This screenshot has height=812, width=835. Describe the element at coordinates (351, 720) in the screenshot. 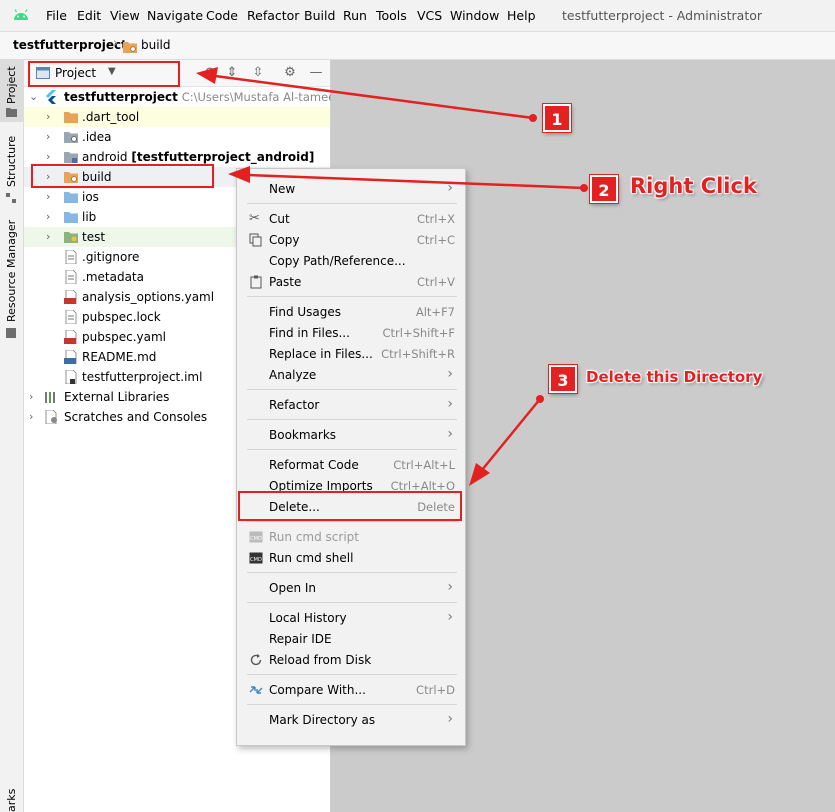

I see `menu-item-mark-directory-as: Mark Directory as ›` at that location.